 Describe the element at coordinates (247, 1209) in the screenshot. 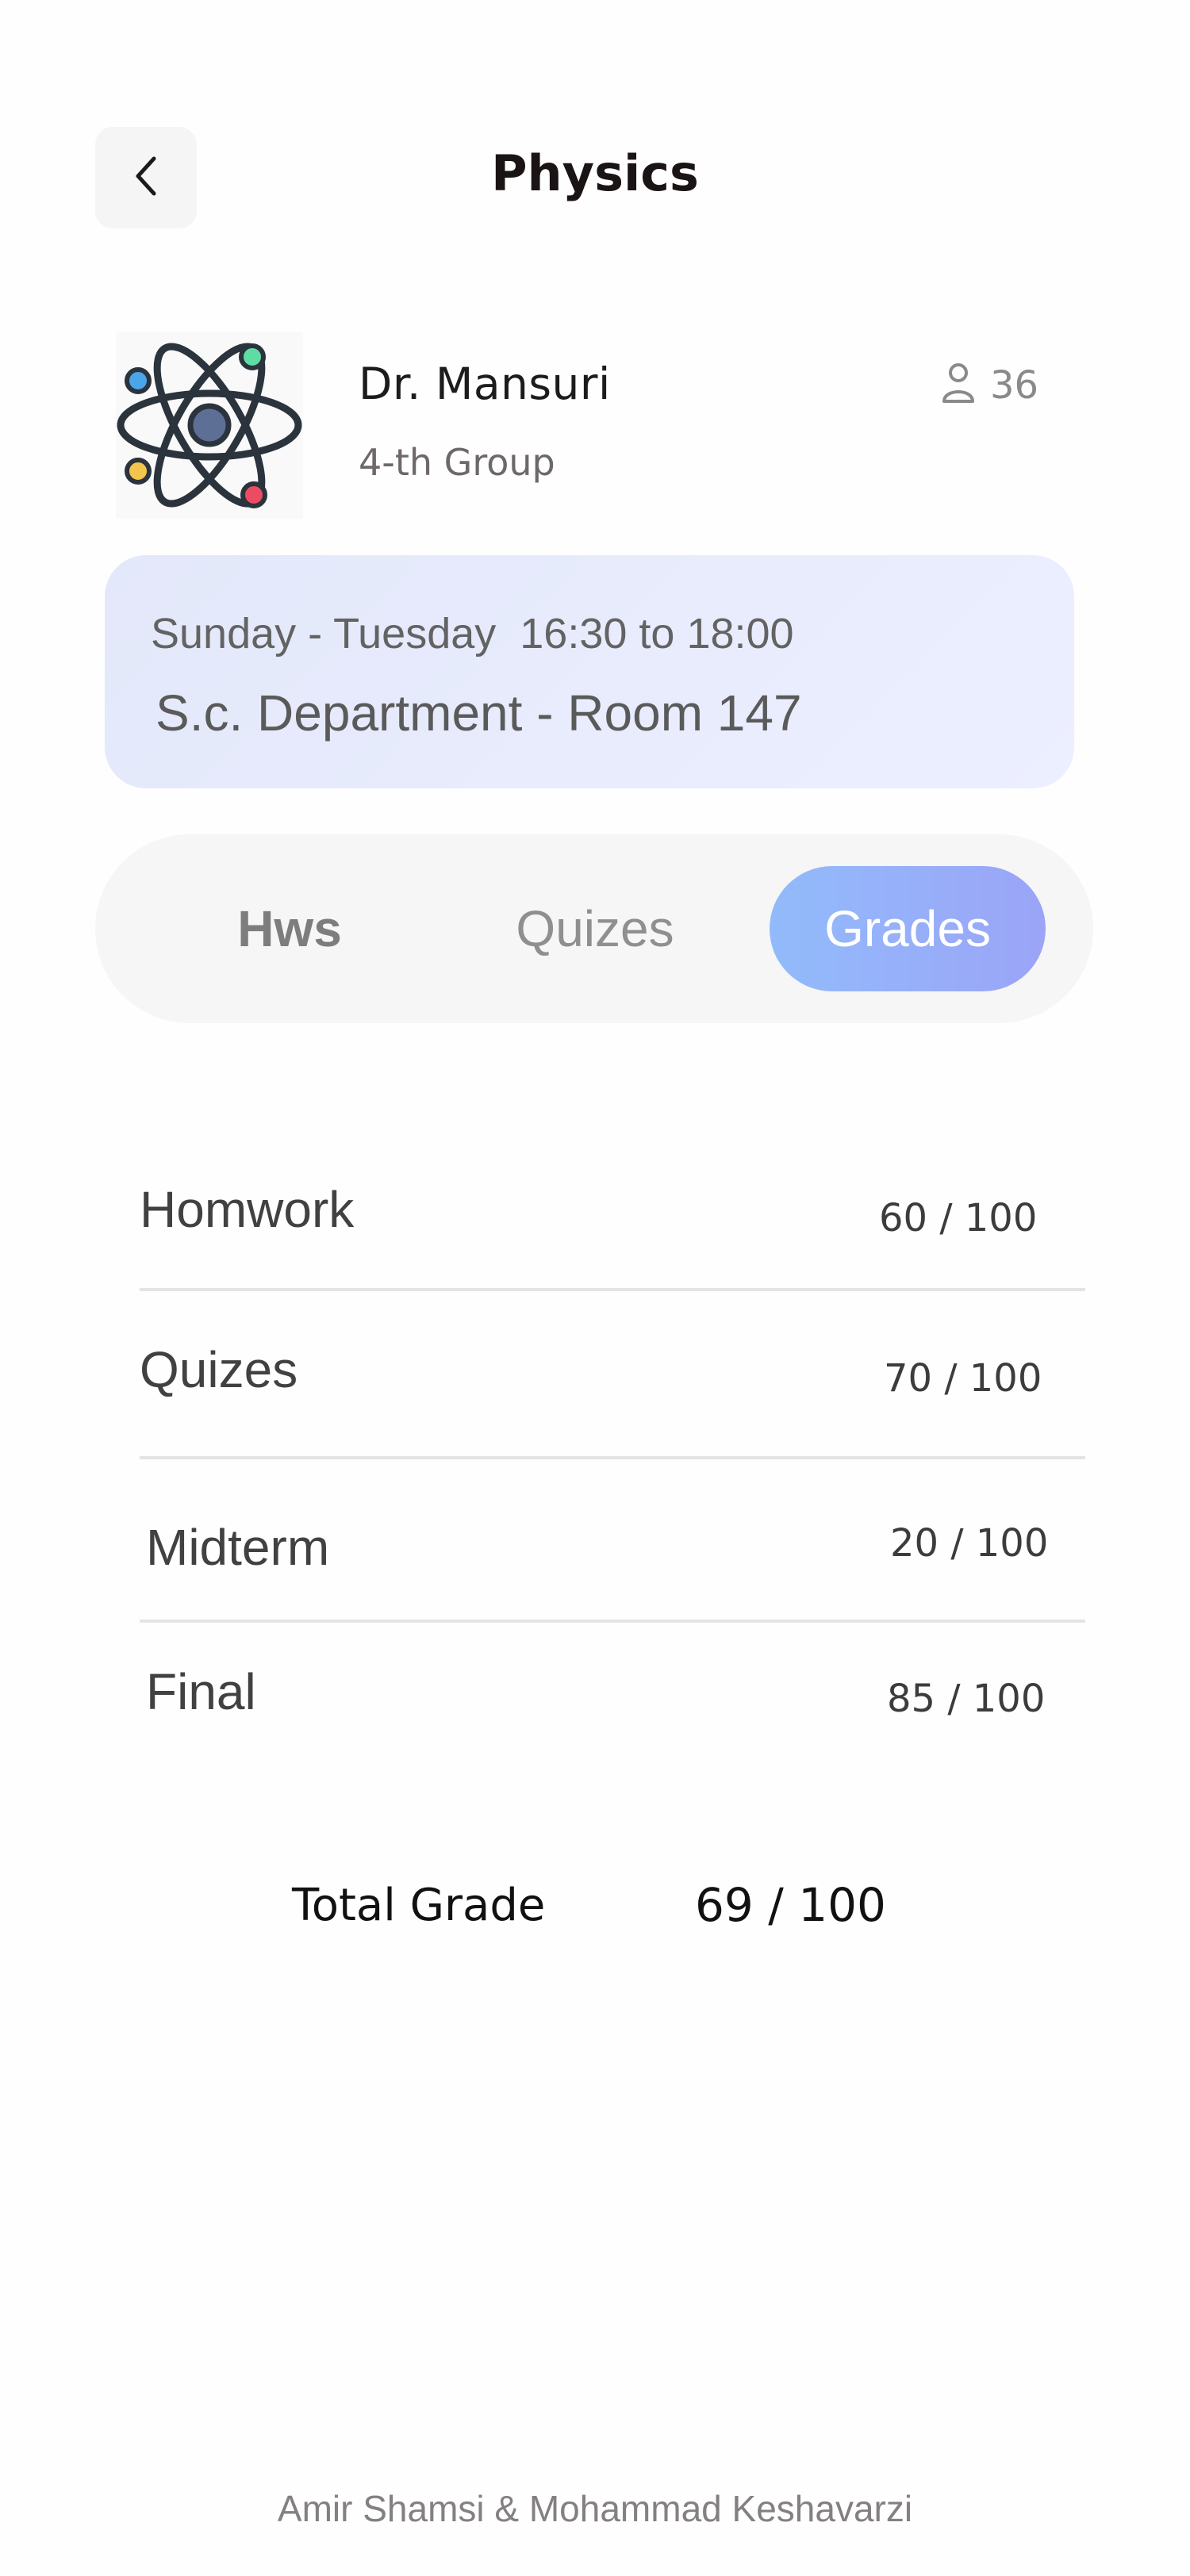

I see `grade-label-homework: Homwork` at that location.